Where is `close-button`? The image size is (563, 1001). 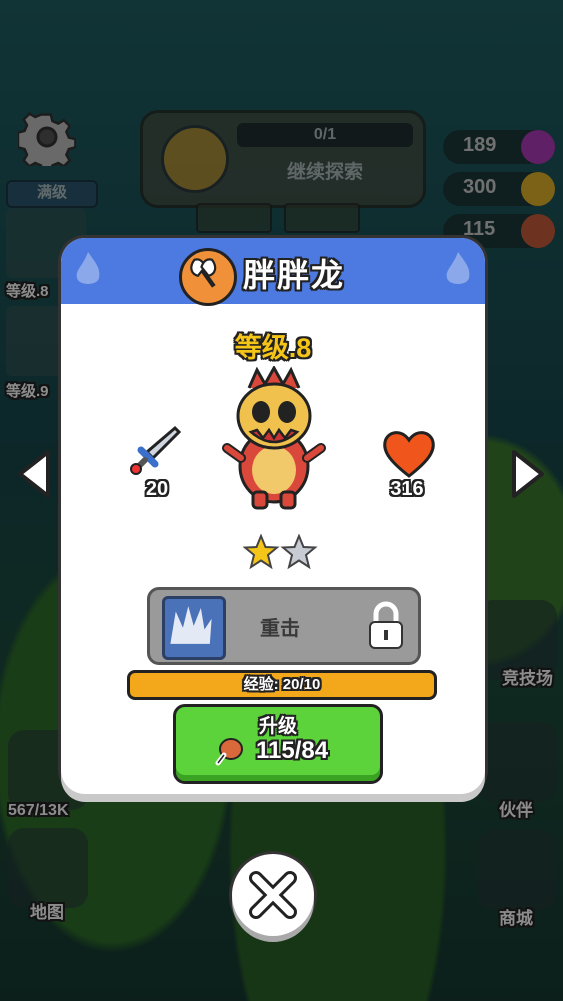
close-button is located at coordinates (273, 895).